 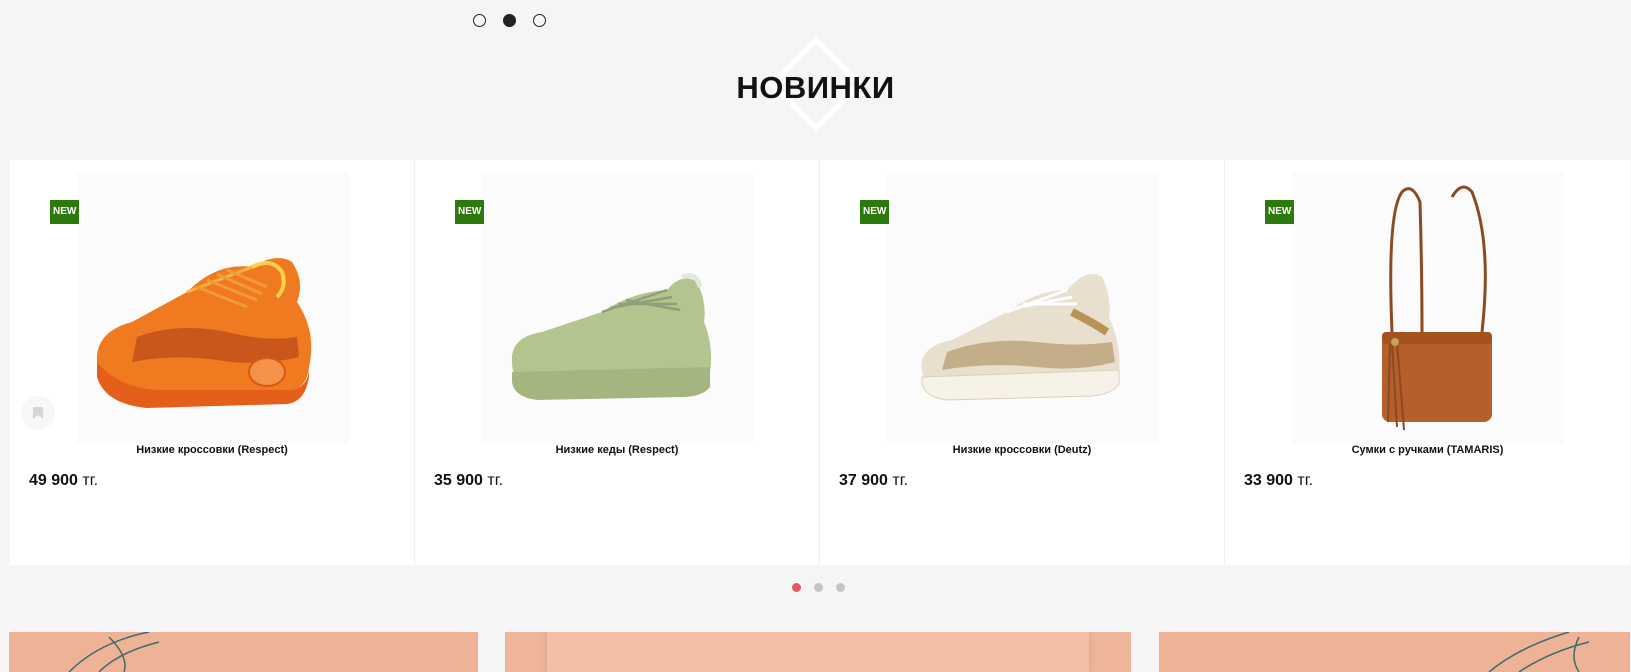 I want to click on product-price: 37 900 тг., so click(x=873, y=481).